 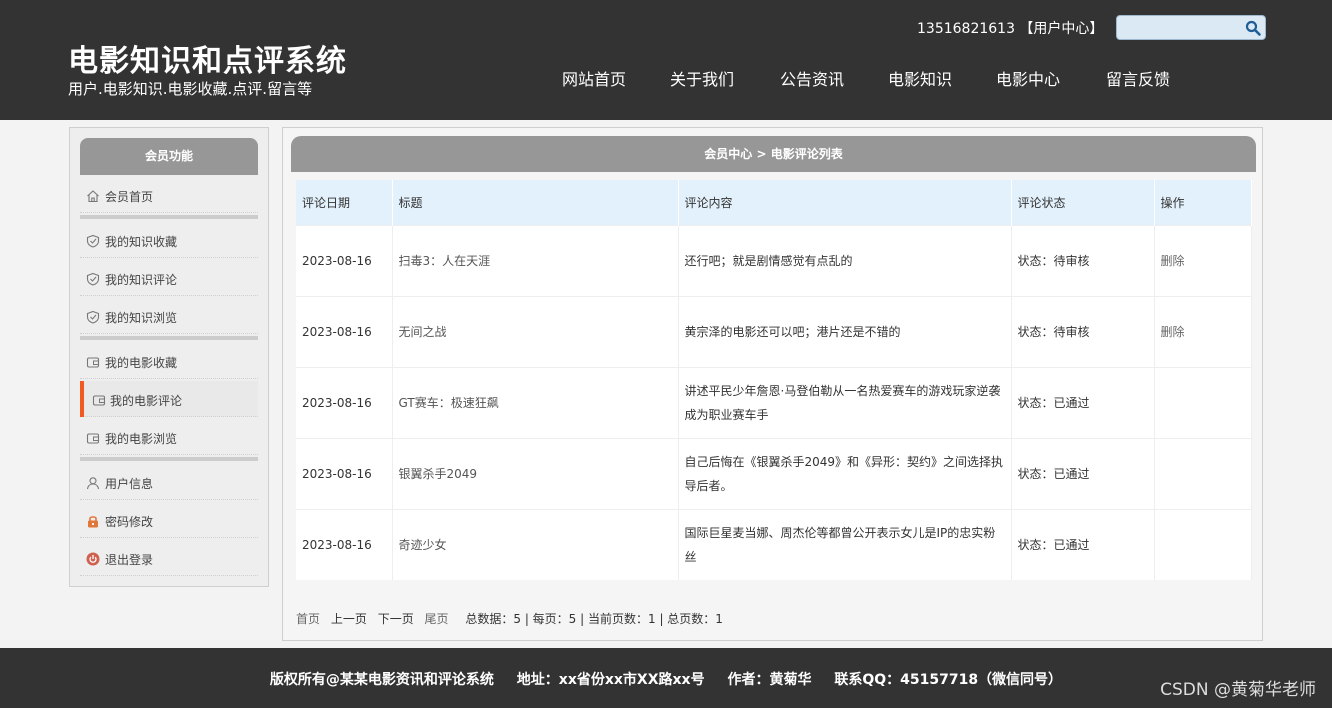 I want to click on sidebar-item-user-info: 用户信息, so click(x=169, y=482).